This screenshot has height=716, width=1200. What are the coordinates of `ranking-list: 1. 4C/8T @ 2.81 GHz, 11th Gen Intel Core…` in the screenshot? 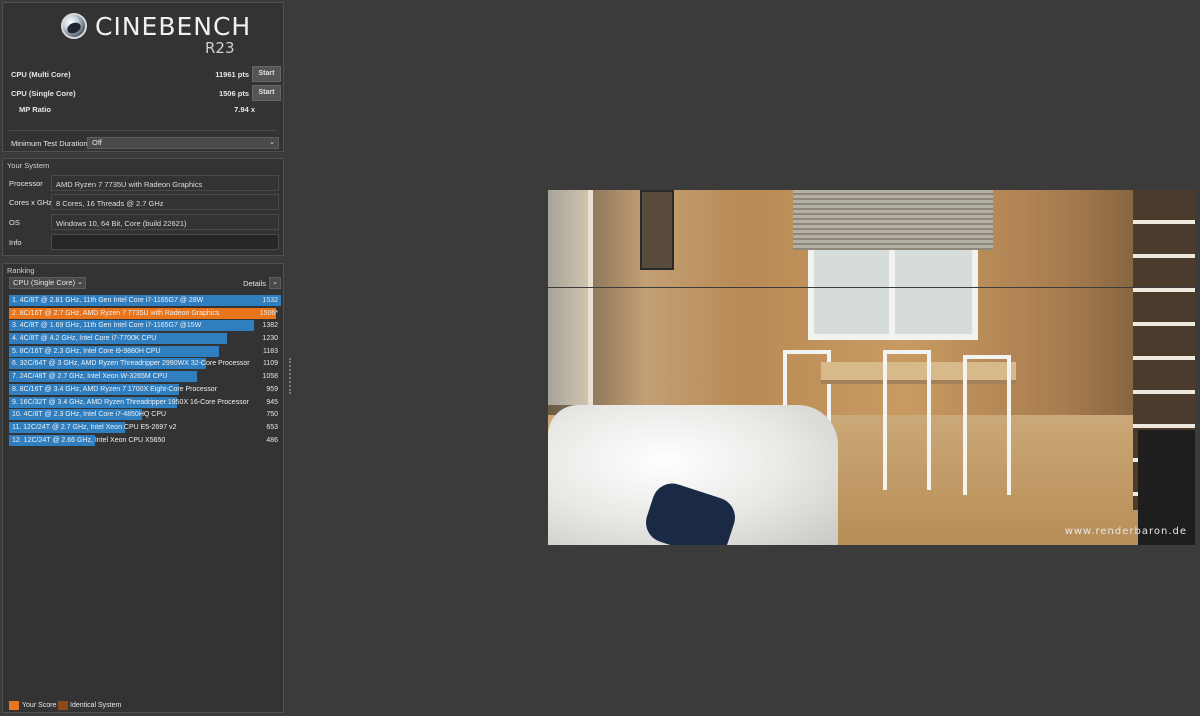 It's located at (145, 371).